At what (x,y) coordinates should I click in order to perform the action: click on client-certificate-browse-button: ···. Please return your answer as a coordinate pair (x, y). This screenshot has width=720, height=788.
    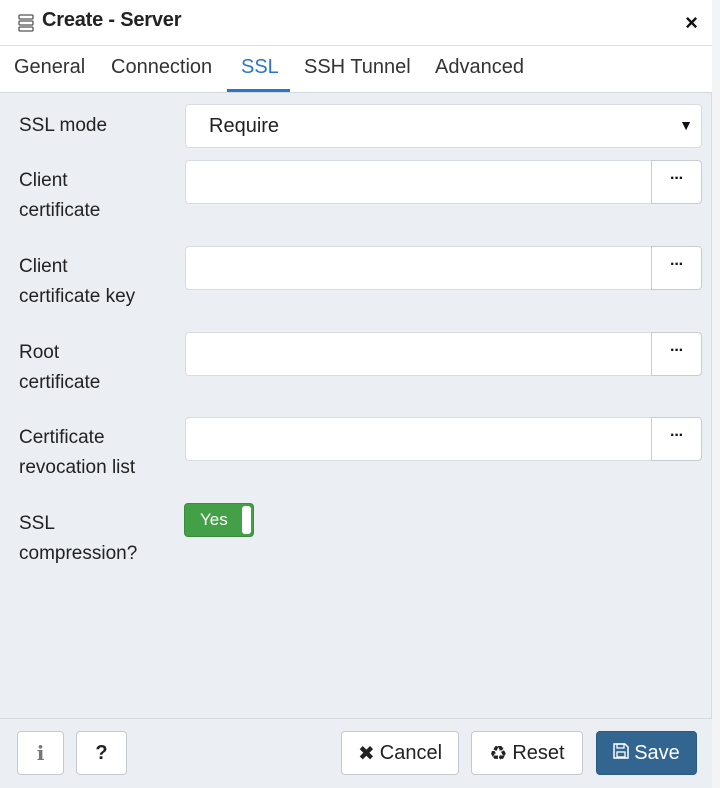
    Looking at the image, I should click on (676, 182).